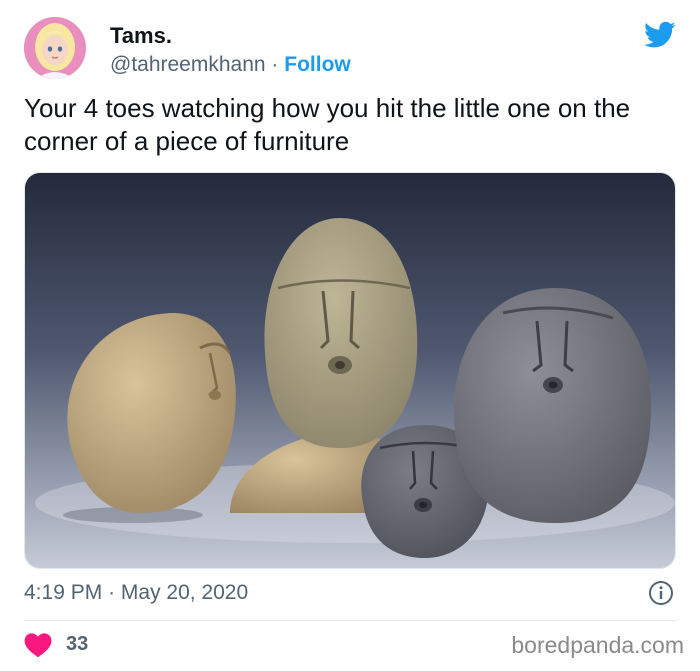 Image resolution: width=700 pixels, height=671 pixels. I want to click on heart-icon, so click(38, 645).